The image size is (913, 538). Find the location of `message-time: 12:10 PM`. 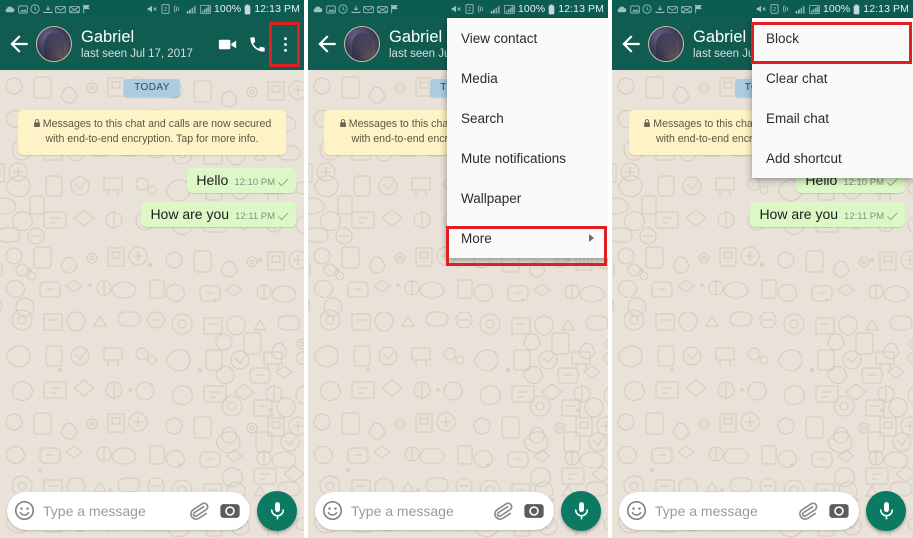

message-time: 12:10 PM is located at coordinates (254, 182).